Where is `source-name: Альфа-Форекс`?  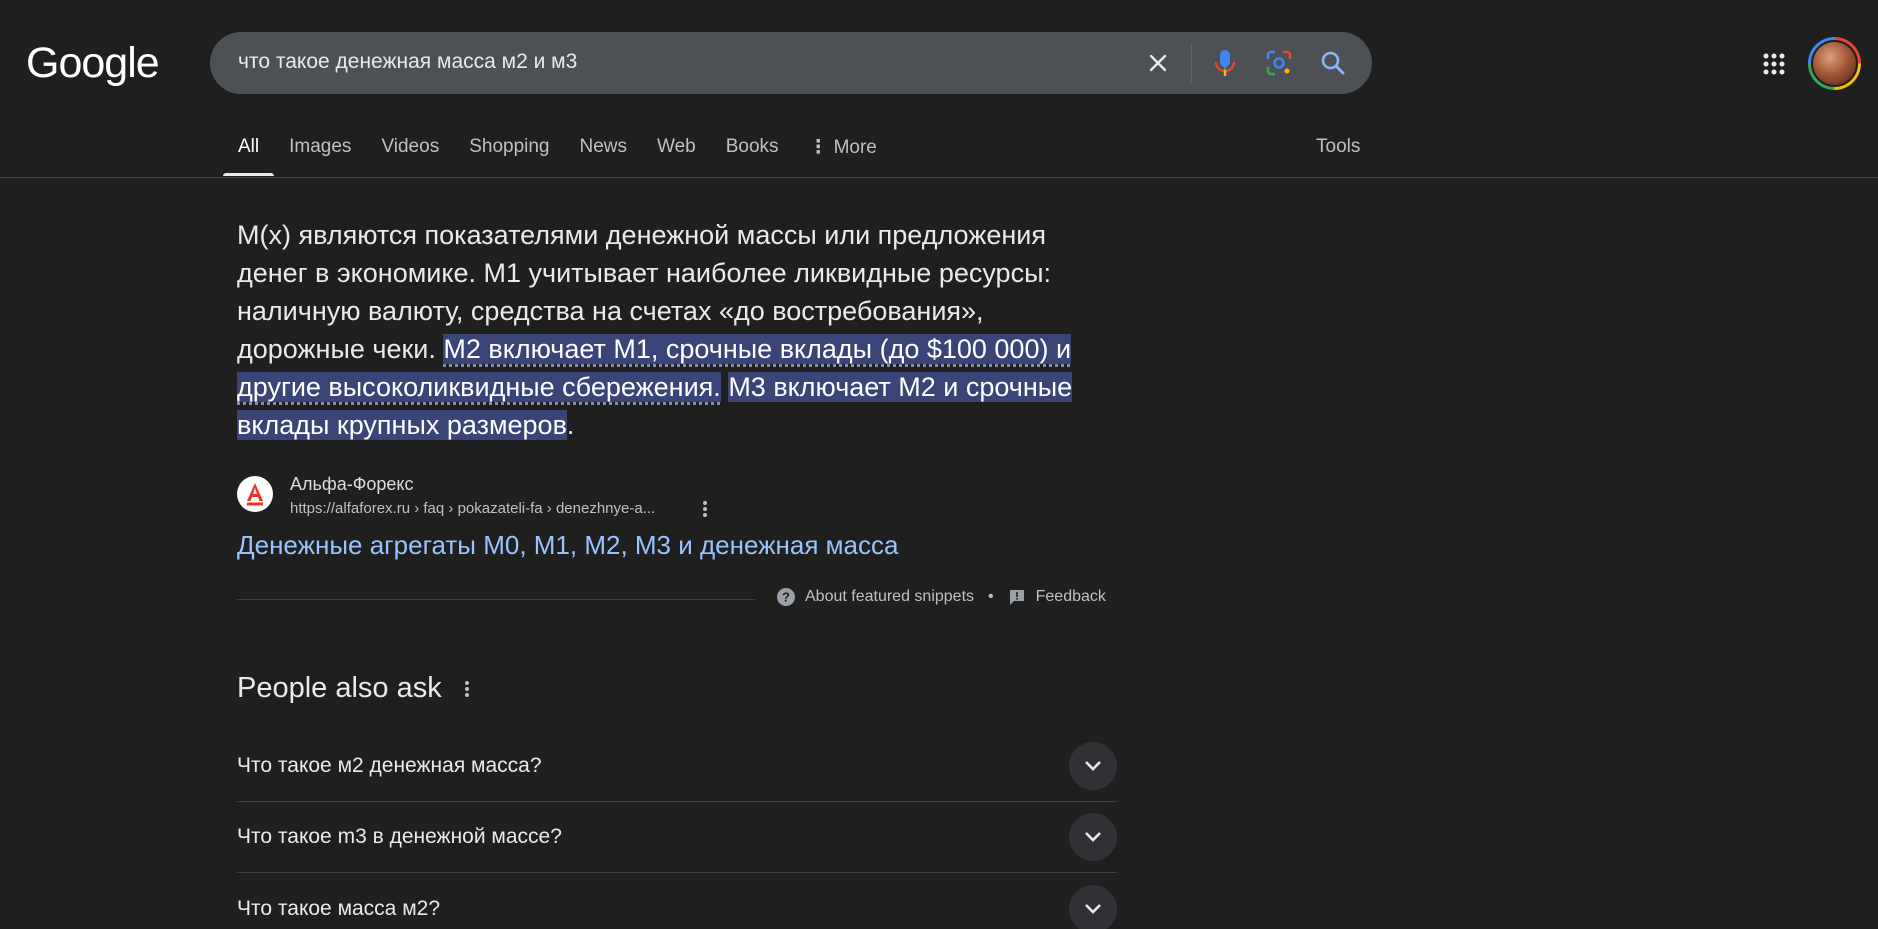
source-name: Альфа-Форекс is located at coordinates (352, 484).